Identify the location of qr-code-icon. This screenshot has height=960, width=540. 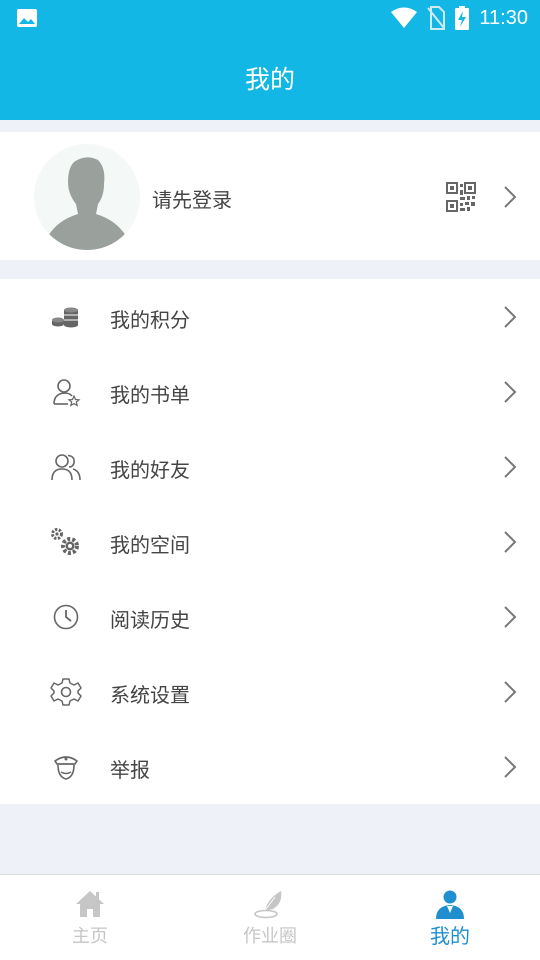
(461, 197).